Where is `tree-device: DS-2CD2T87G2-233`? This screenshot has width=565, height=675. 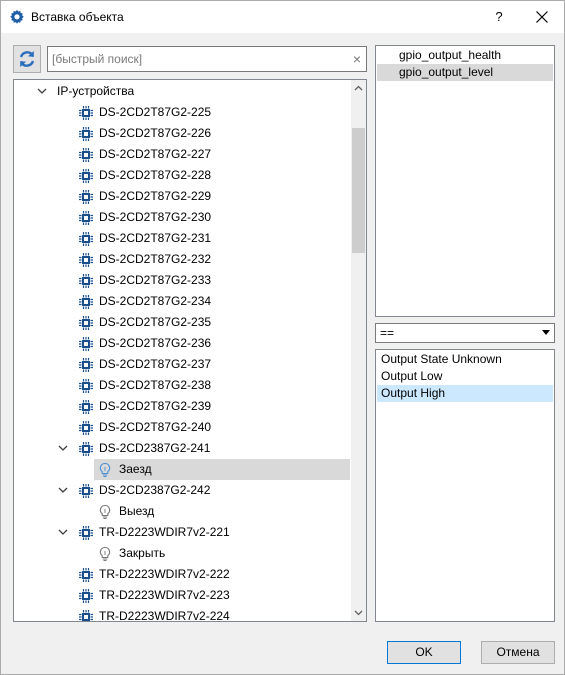
tree-device: DS-2CD2T87G2-233 is located at coordinates (182, 280).